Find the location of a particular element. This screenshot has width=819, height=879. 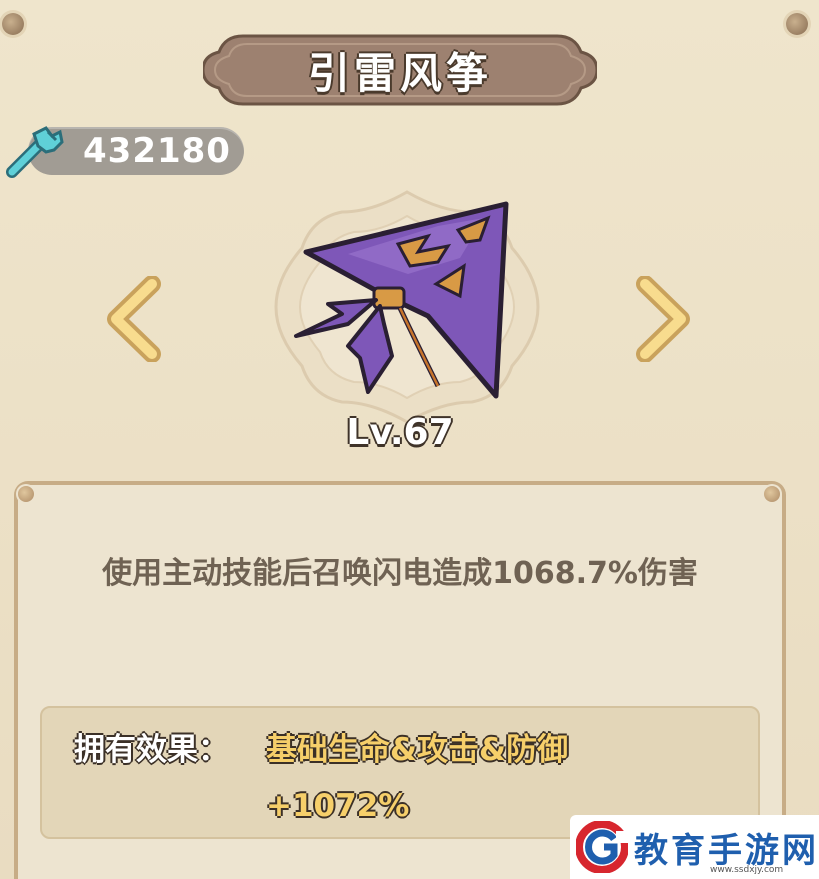

kite-icon is located at coordinates (401, 300).